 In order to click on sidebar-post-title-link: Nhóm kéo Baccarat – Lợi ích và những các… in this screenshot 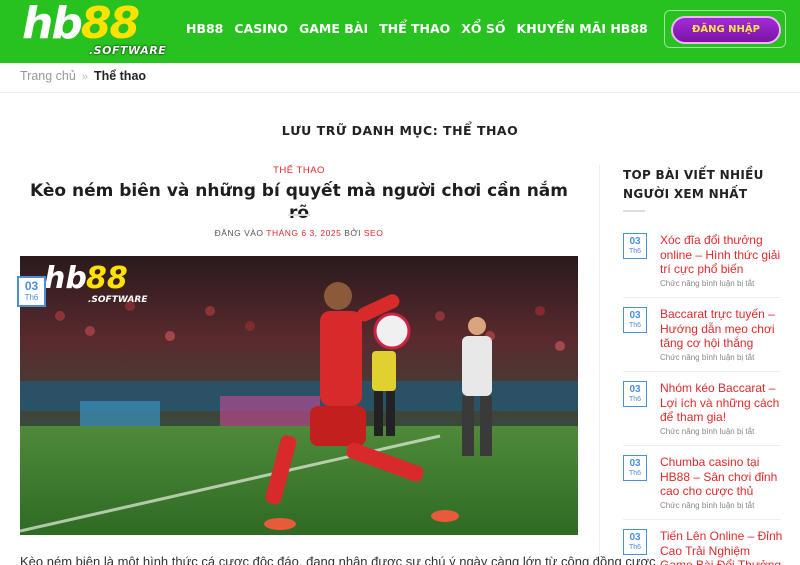, I will do `click(722, 403)`.